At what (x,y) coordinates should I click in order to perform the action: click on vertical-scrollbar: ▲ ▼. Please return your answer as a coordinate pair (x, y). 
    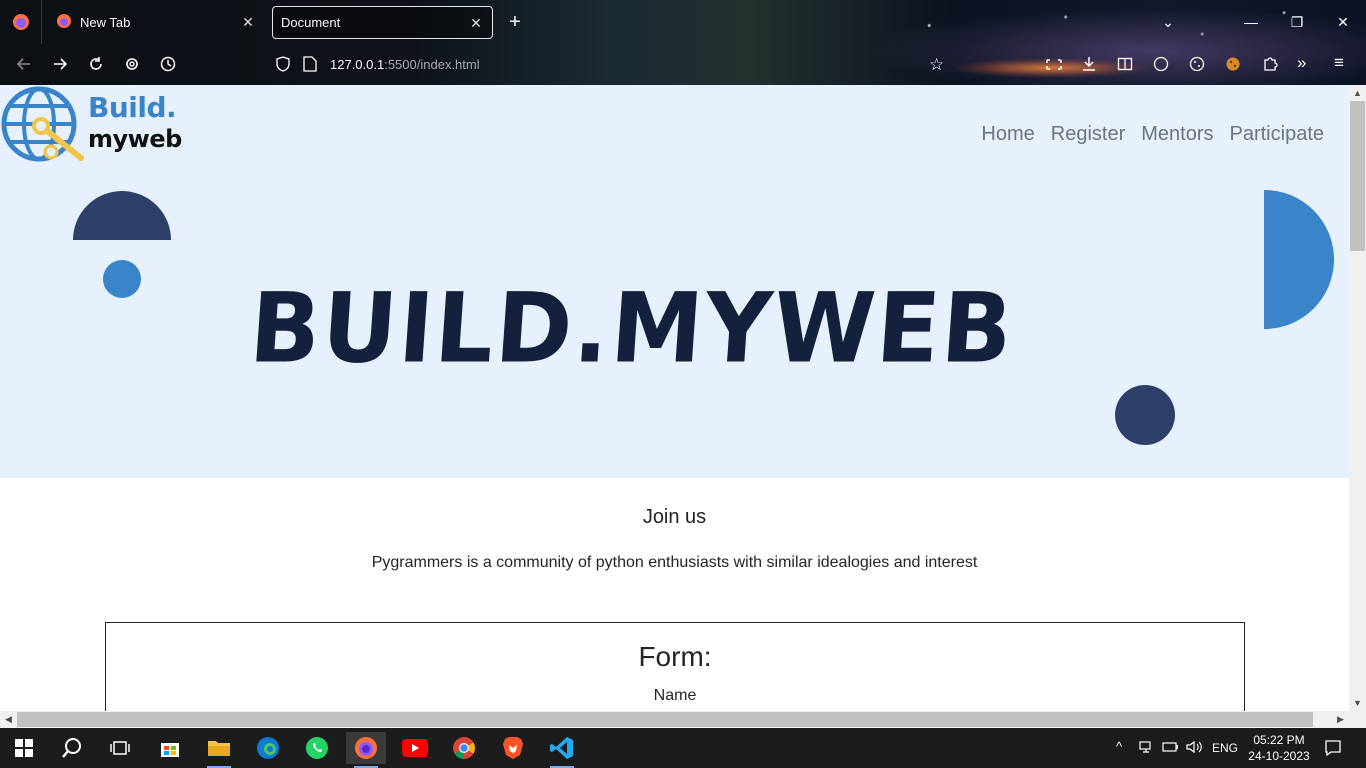
    Looking at the image, I should click on (1357, 398).